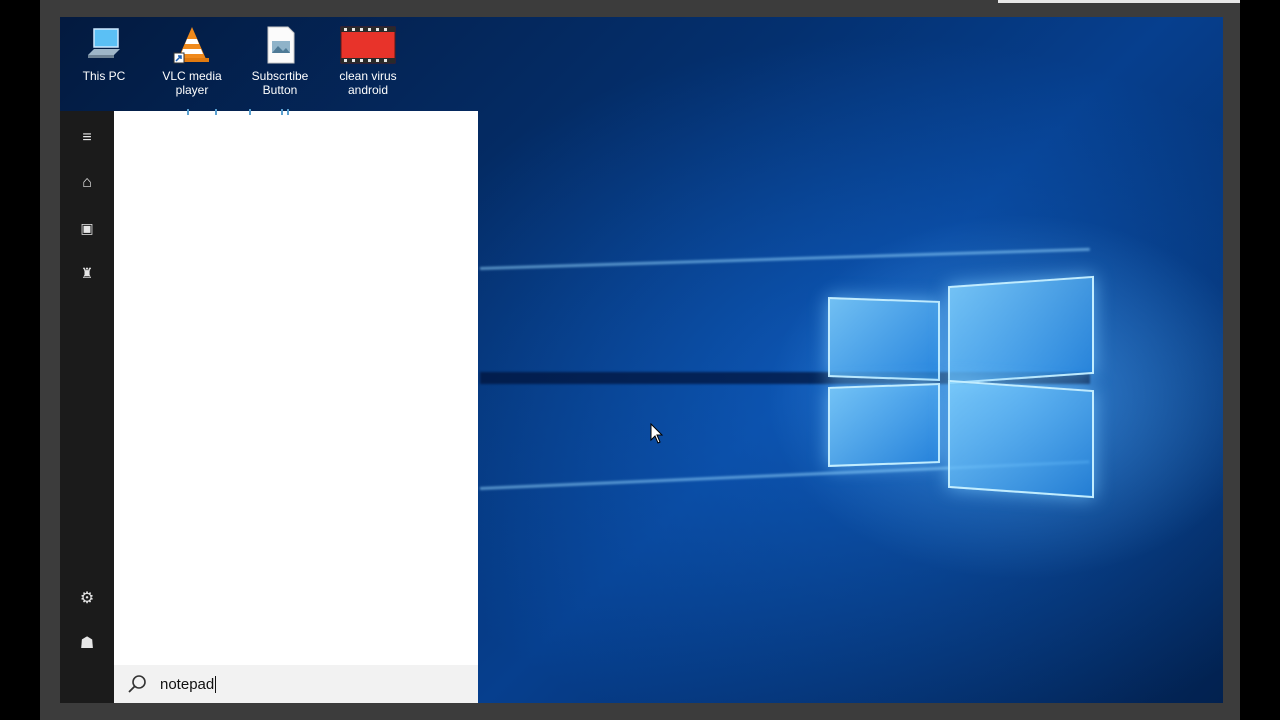  I want to click on desktop-icon-label: This PC, so click(104, 76).